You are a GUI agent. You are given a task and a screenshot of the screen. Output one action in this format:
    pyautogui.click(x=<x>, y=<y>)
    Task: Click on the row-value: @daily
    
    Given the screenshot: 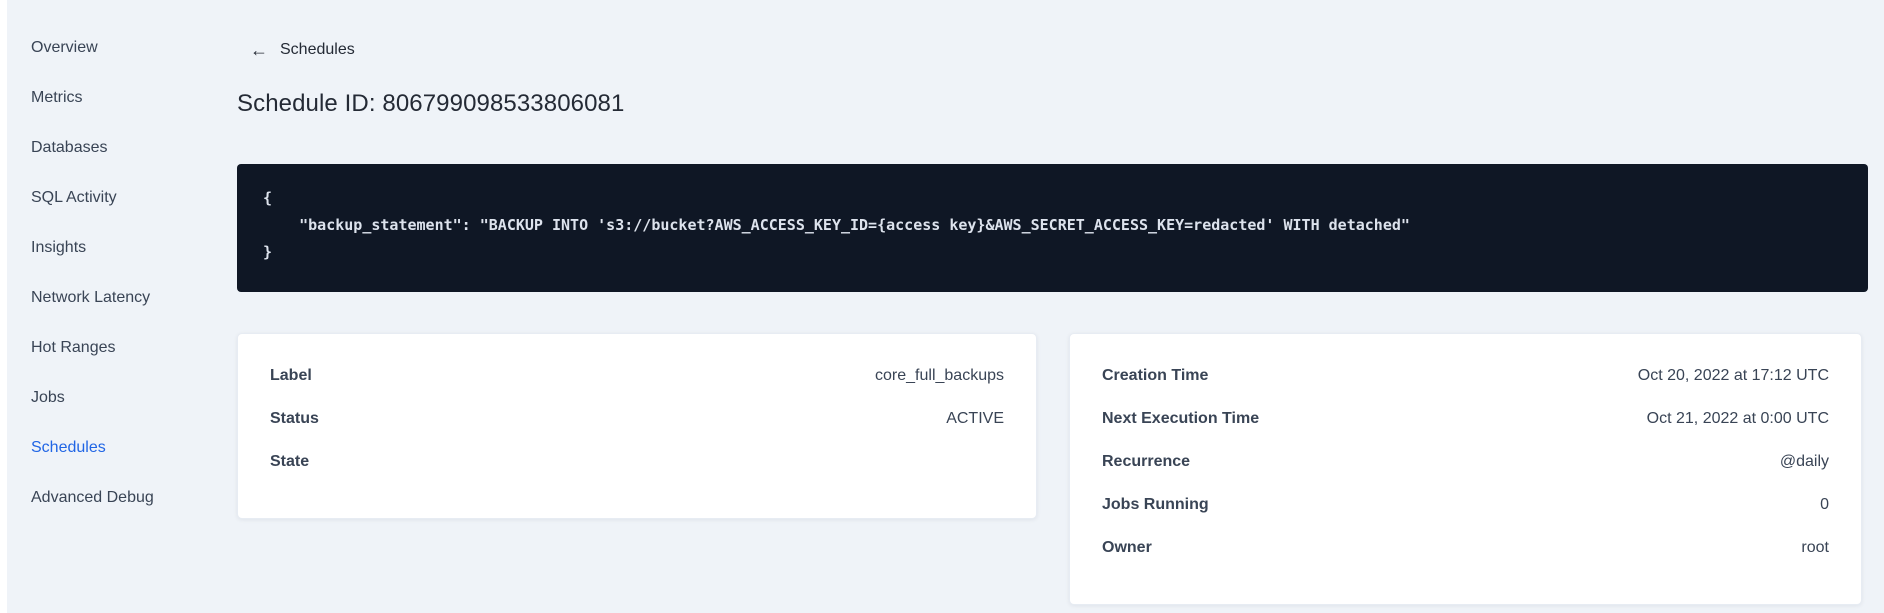 What is the action you would take?
    pyautogui.click(x=1804, y=461)
    